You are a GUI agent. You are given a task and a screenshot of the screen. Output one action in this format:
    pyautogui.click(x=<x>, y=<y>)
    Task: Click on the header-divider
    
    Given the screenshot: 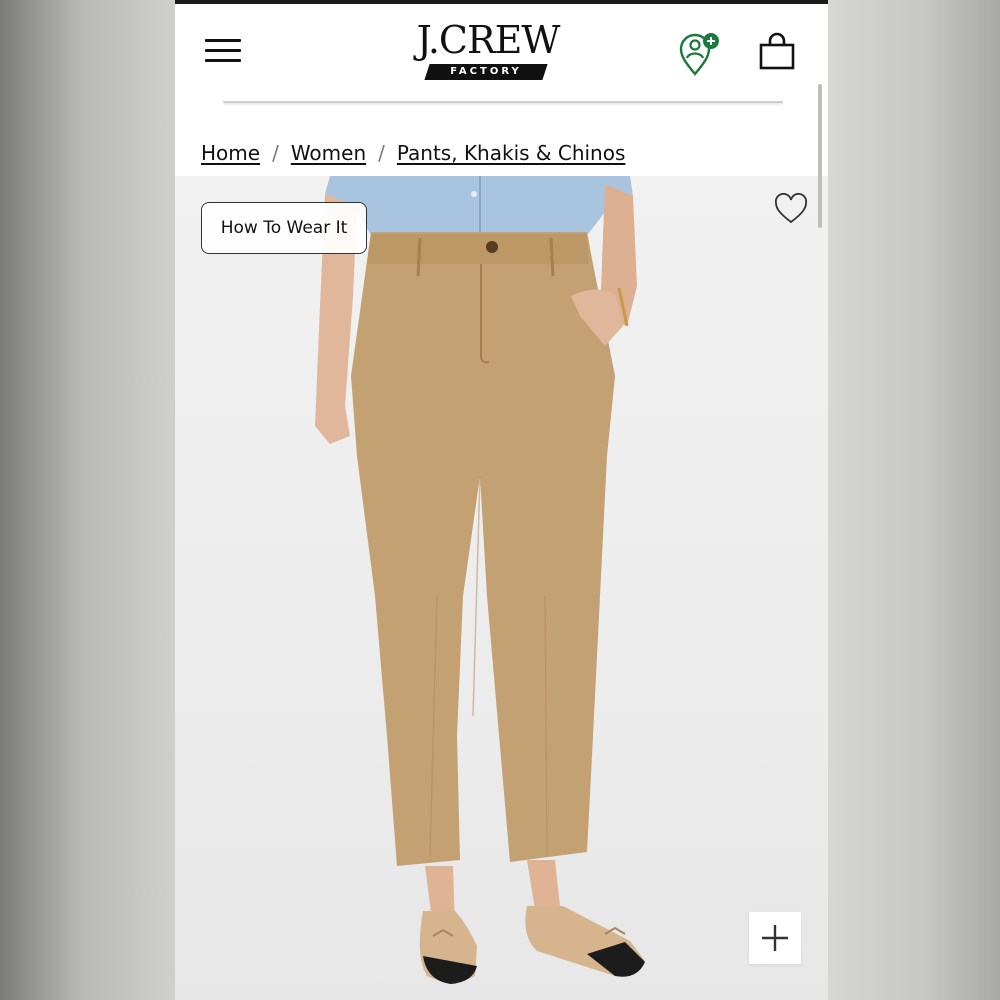 What is the action you would take?
    pyautogui.click(x=503, y=102)
    